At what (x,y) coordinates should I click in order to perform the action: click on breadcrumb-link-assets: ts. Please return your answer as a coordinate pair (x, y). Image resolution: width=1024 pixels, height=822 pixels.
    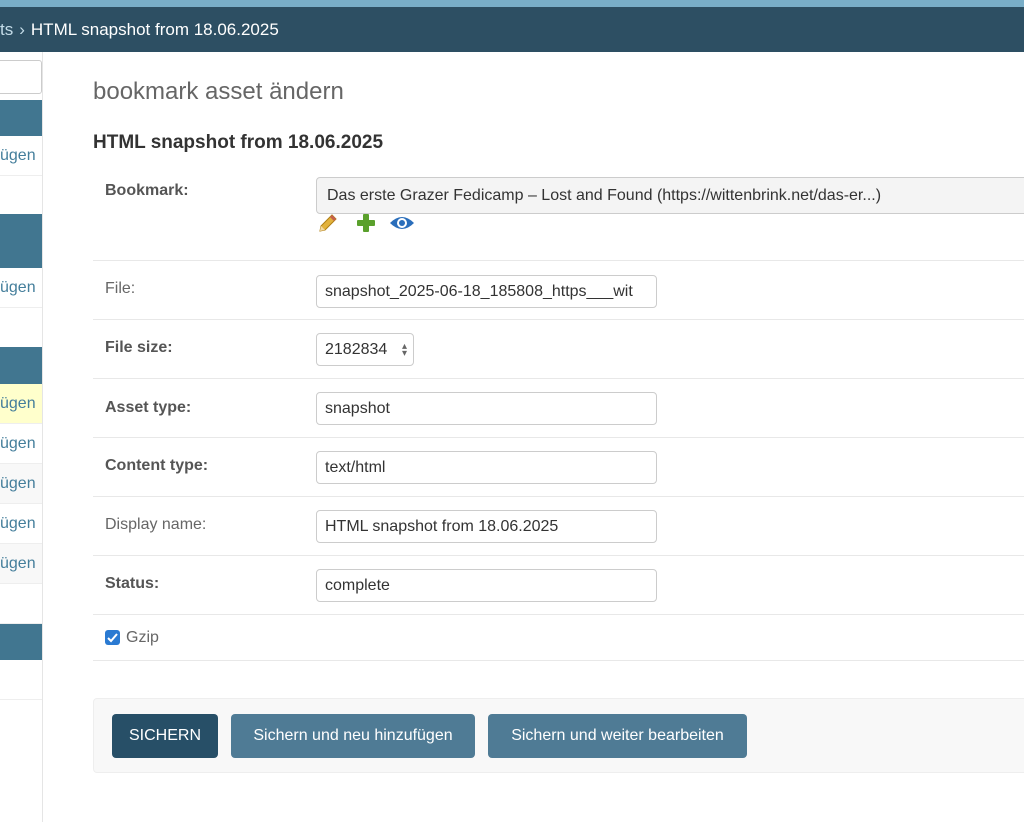
    Looking at the image, I should click on (6, 29).